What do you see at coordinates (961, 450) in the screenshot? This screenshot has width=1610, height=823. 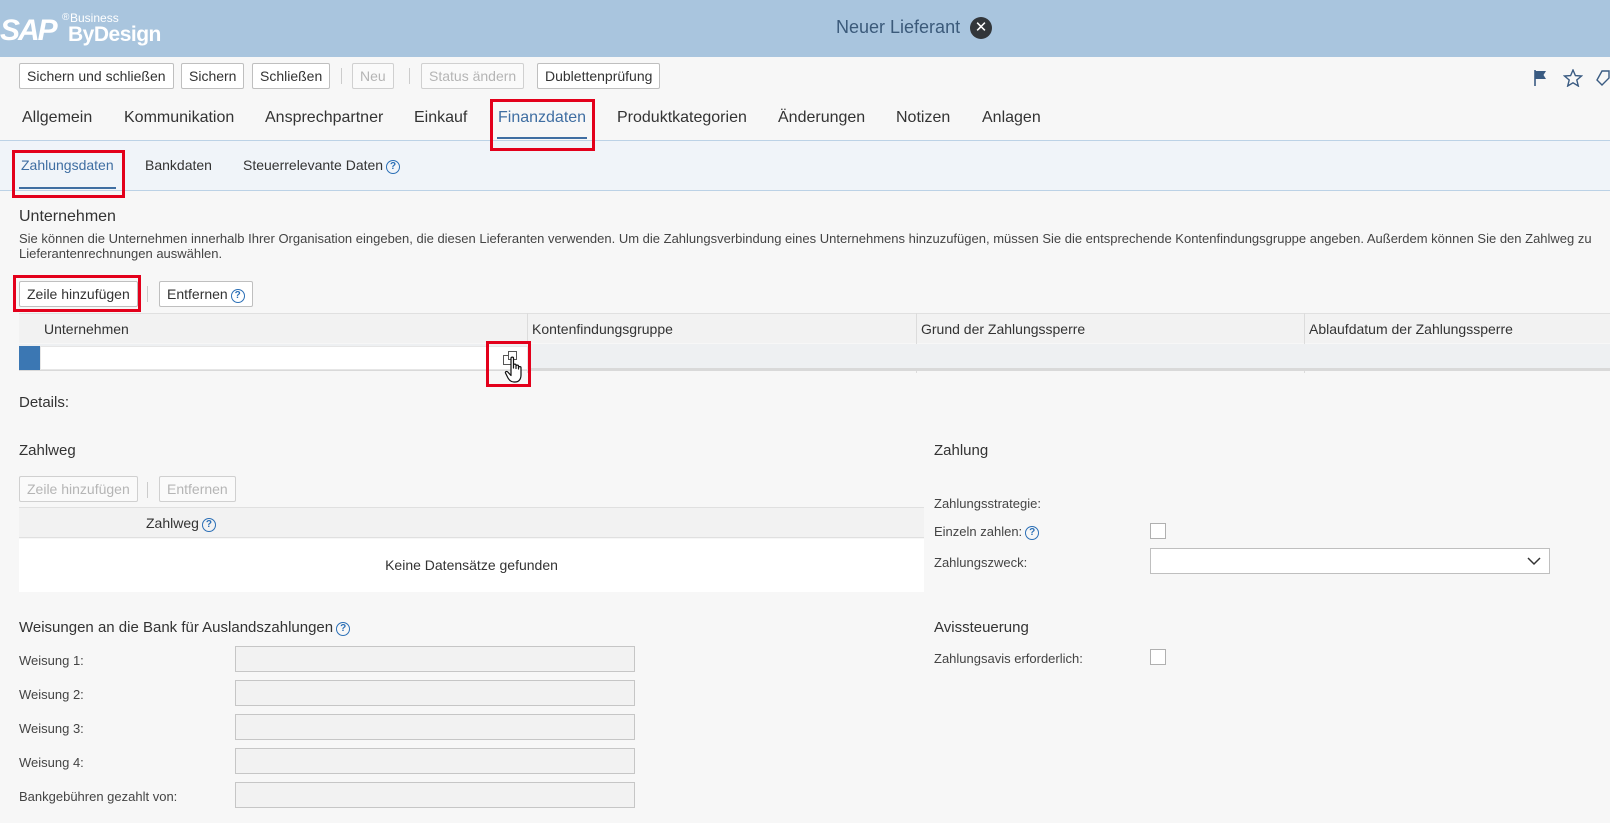 I see `zahlung-section-title: Zahlung` at bounding box center [961, 450].